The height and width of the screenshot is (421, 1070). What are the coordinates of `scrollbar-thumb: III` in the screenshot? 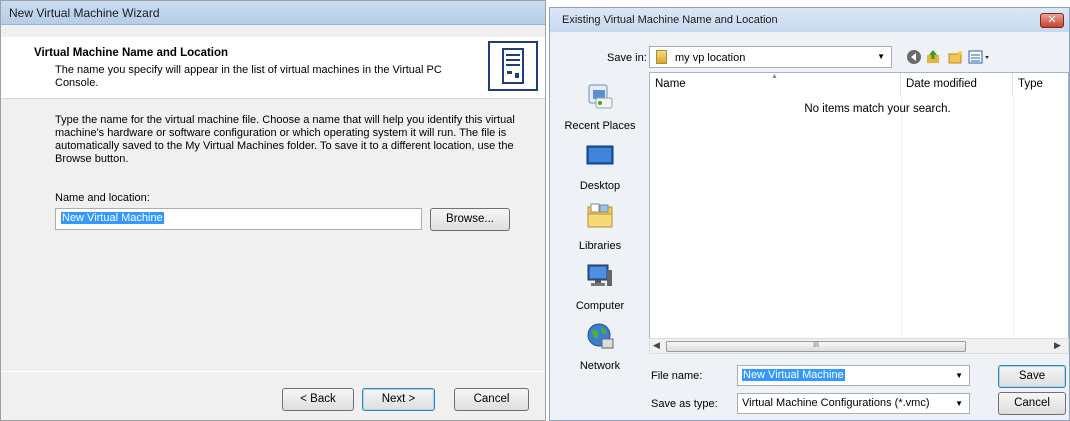 It's located at (816, 346).